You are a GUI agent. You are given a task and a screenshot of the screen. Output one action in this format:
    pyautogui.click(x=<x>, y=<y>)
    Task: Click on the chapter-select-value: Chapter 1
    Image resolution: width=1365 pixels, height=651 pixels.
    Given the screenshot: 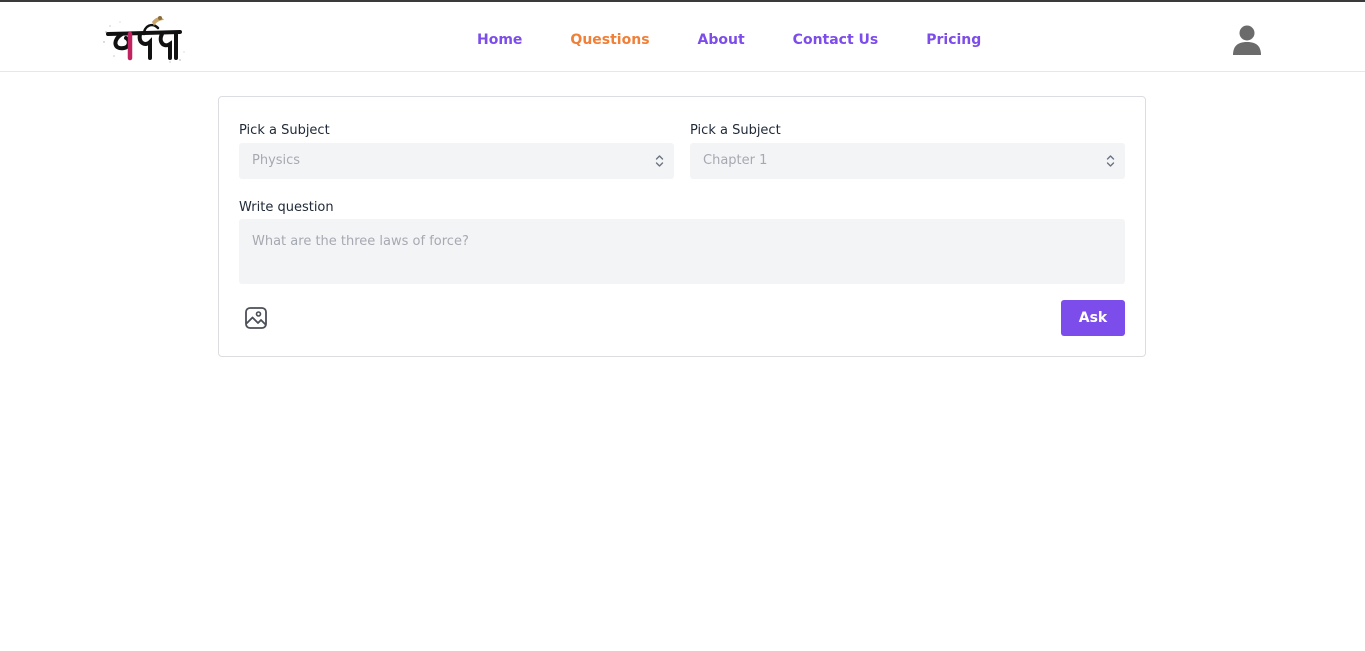 What is the action you would take?
    pyautogui.click(x=735, y=160)
    